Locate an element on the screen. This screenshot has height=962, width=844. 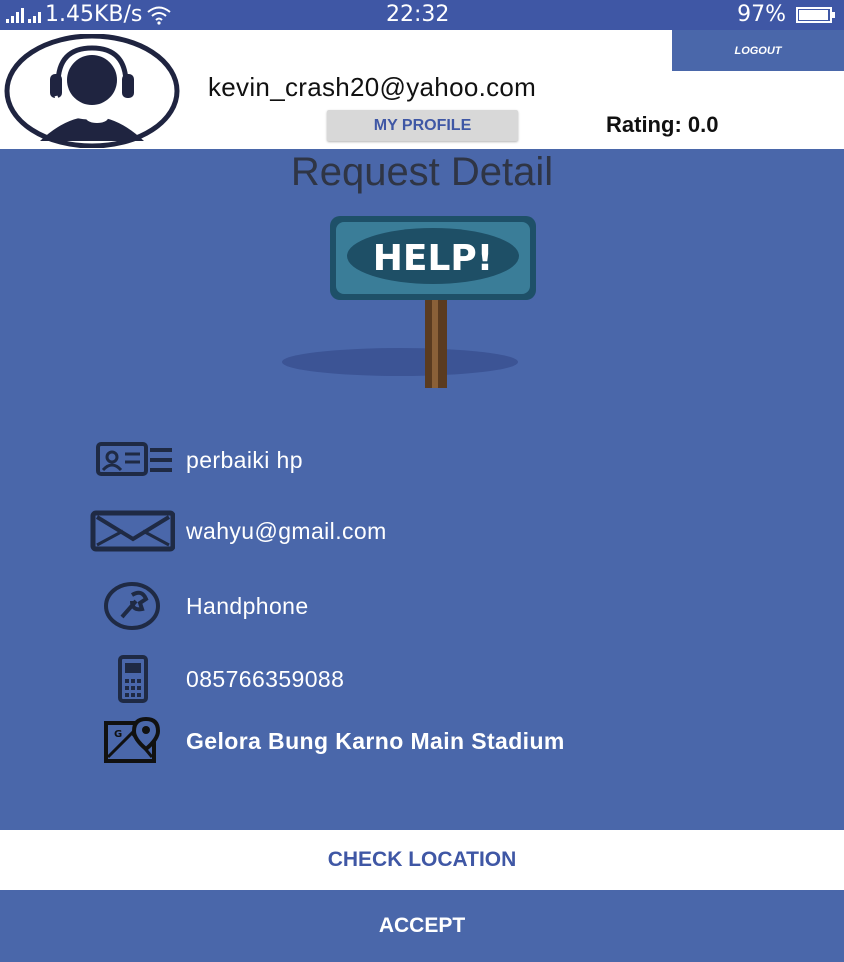
id-card-icon is located at coordinates (132, 460).